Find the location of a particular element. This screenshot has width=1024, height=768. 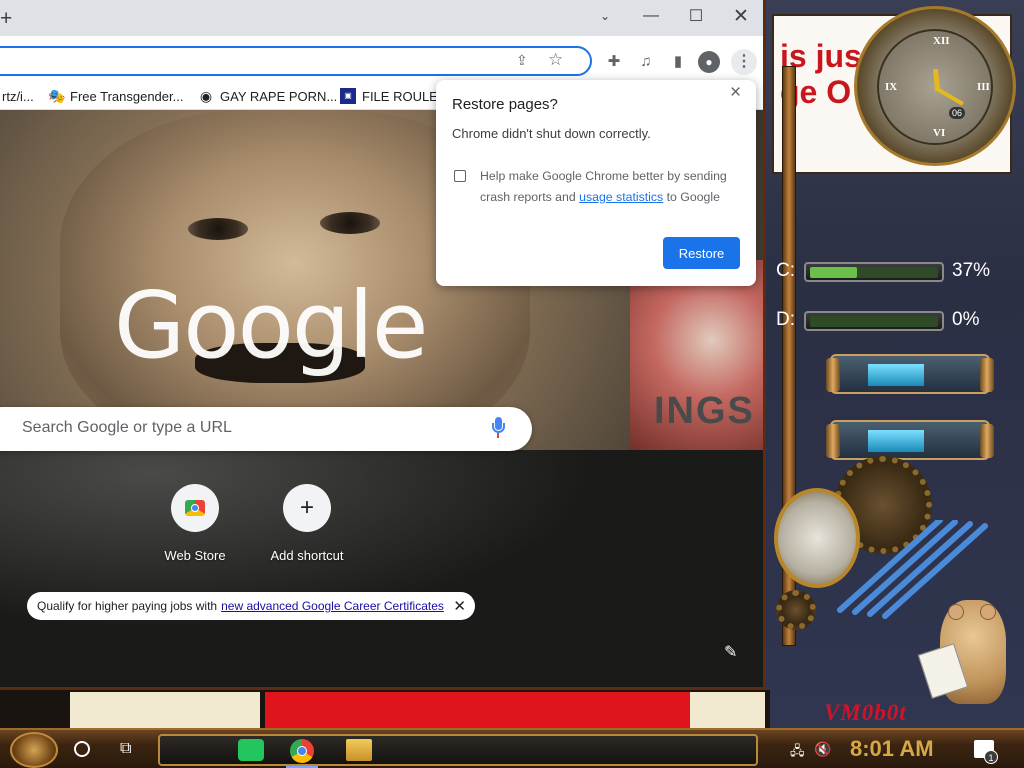

notification-badge: 1 is located at coordinates (991, 757).